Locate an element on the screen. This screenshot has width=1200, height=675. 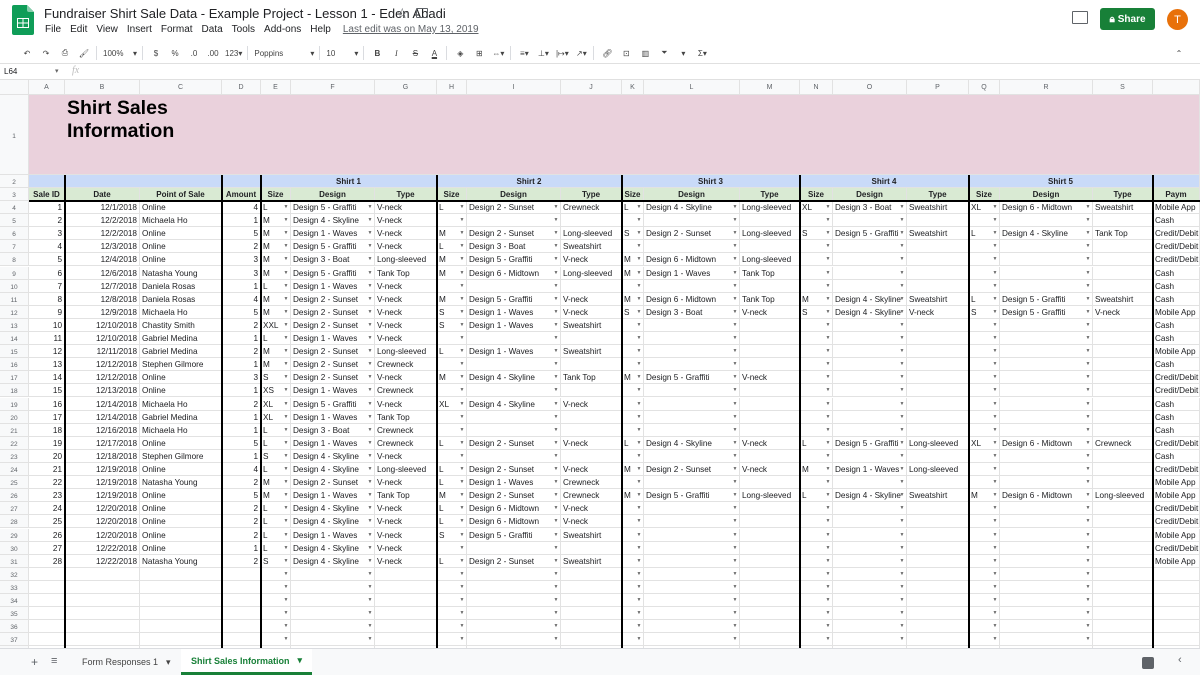
text-wrapping-icon: |↦▾ is located at coordinates (562, 53).